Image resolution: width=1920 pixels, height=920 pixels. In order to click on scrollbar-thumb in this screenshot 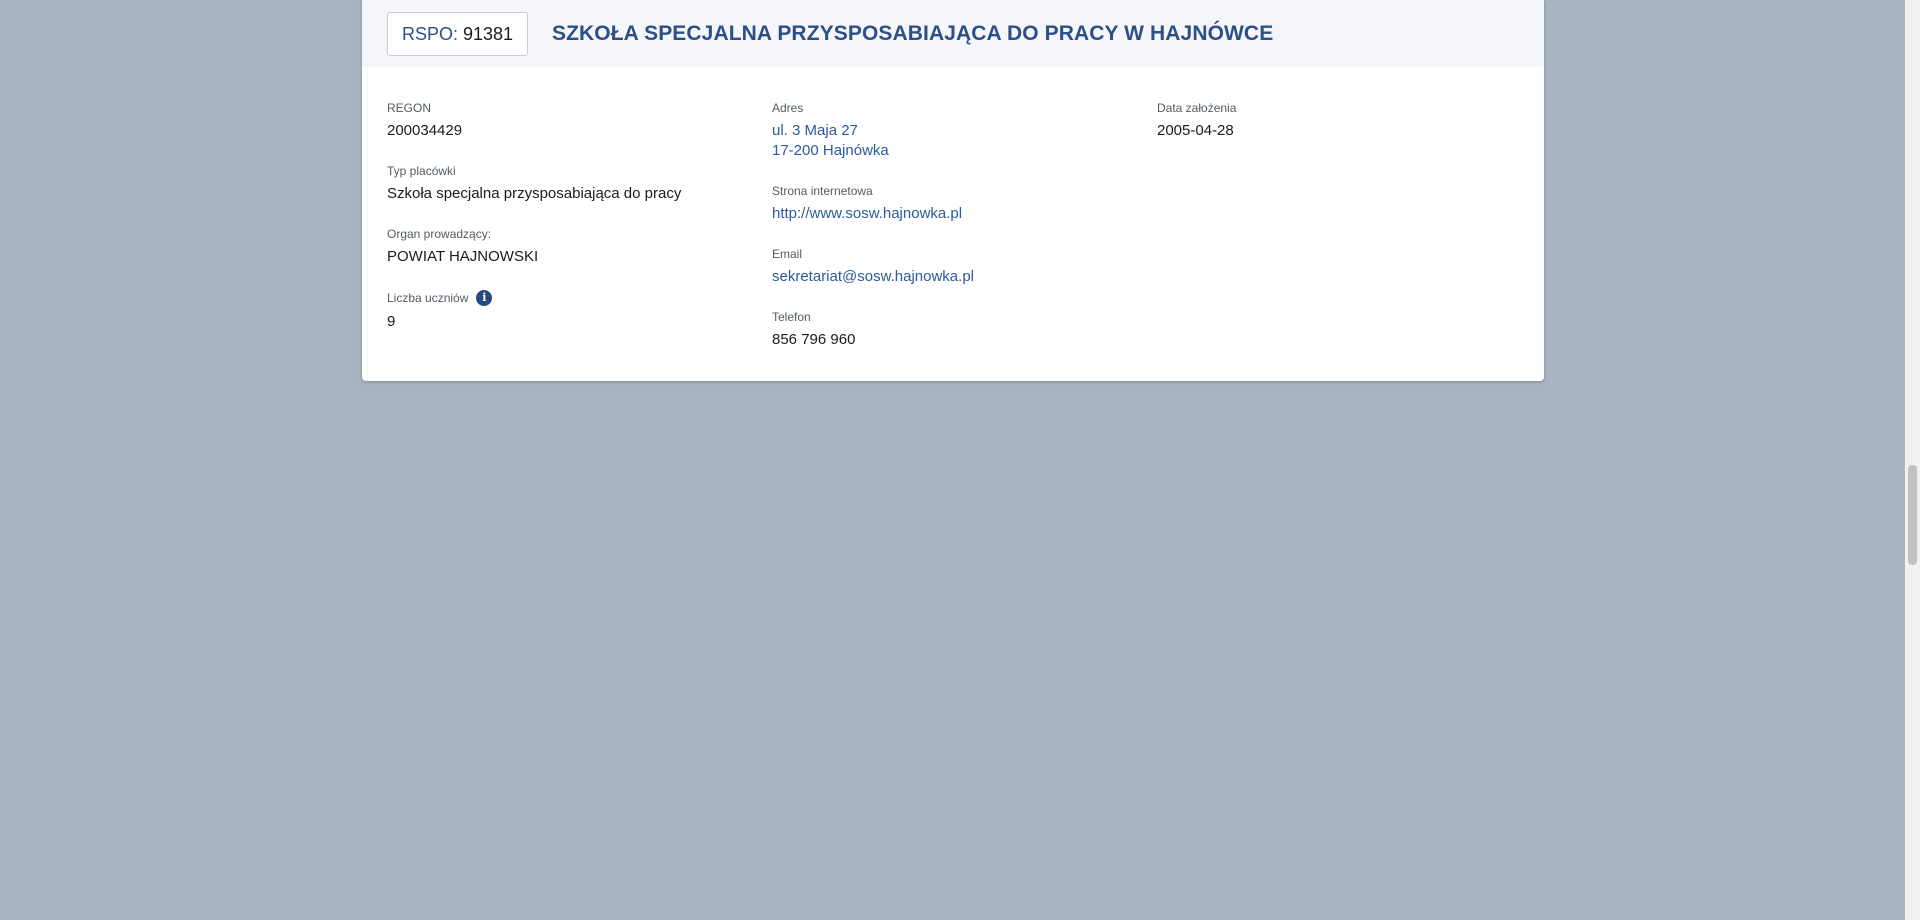, I will do `click(1912, 515)`.